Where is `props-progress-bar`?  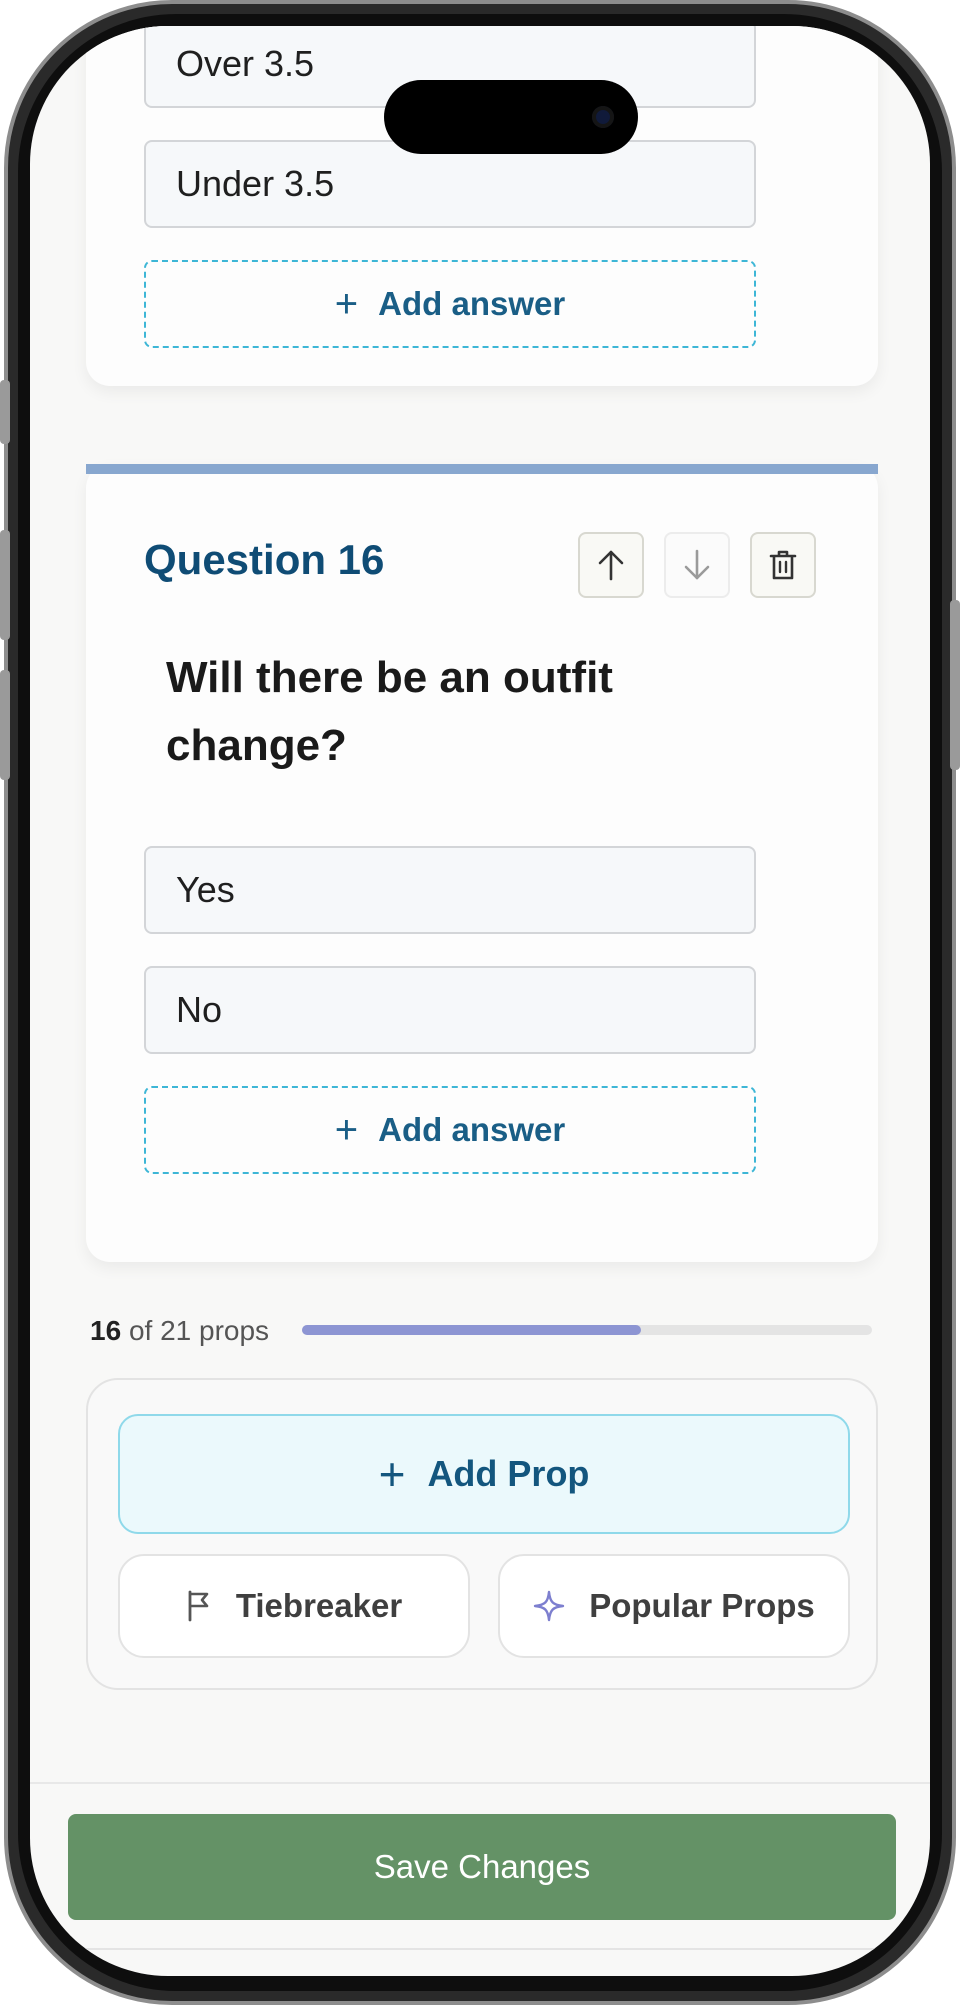 props-progress-bar is located at coordinates (587, 1330).